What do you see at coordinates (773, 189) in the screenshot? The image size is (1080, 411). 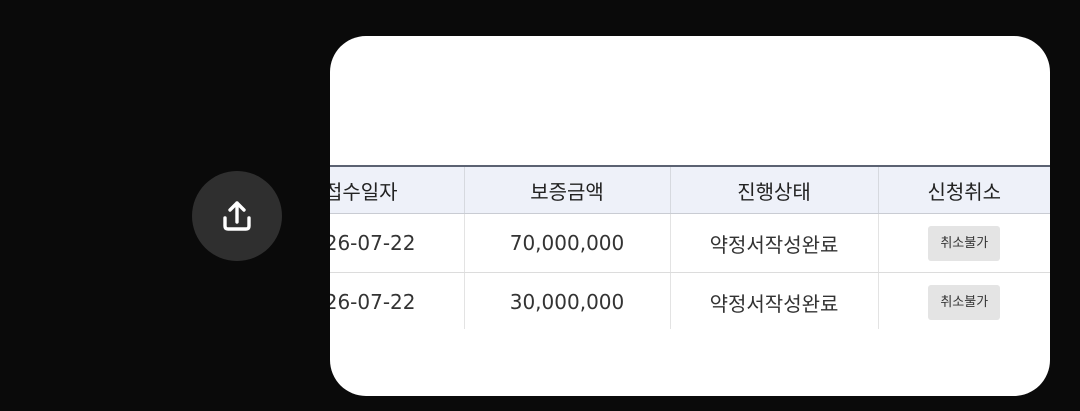 I see `header-progress-status: 진행상태` at bounding box center [773, 189].